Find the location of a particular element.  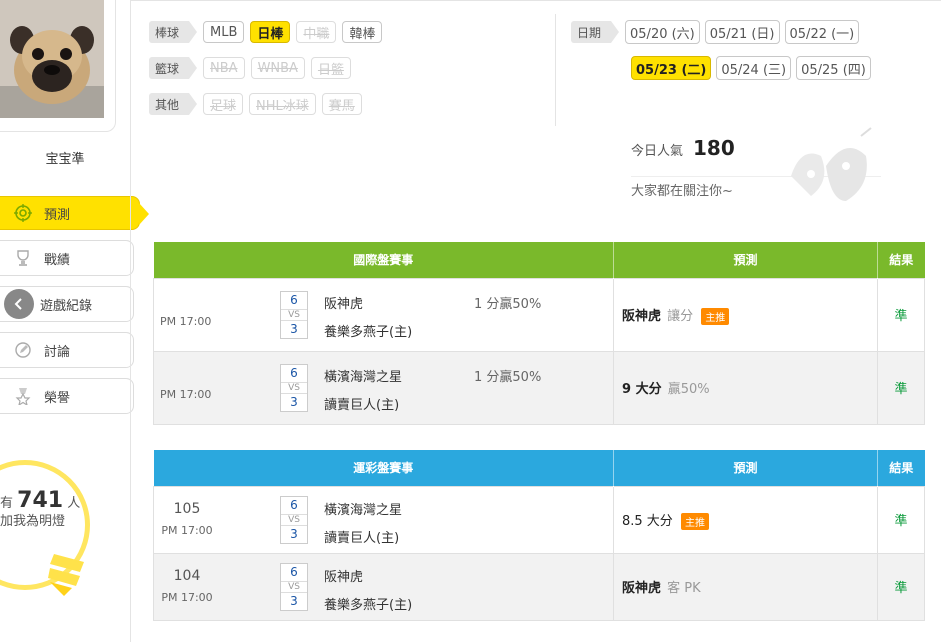

sidebar-item-record: 戰績 is located at coordinates (67, 258).